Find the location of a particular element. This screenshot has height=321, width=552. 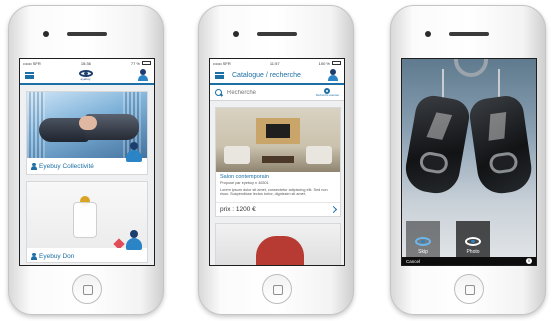

photo-label: Photo is located at coordinates (473, 252).